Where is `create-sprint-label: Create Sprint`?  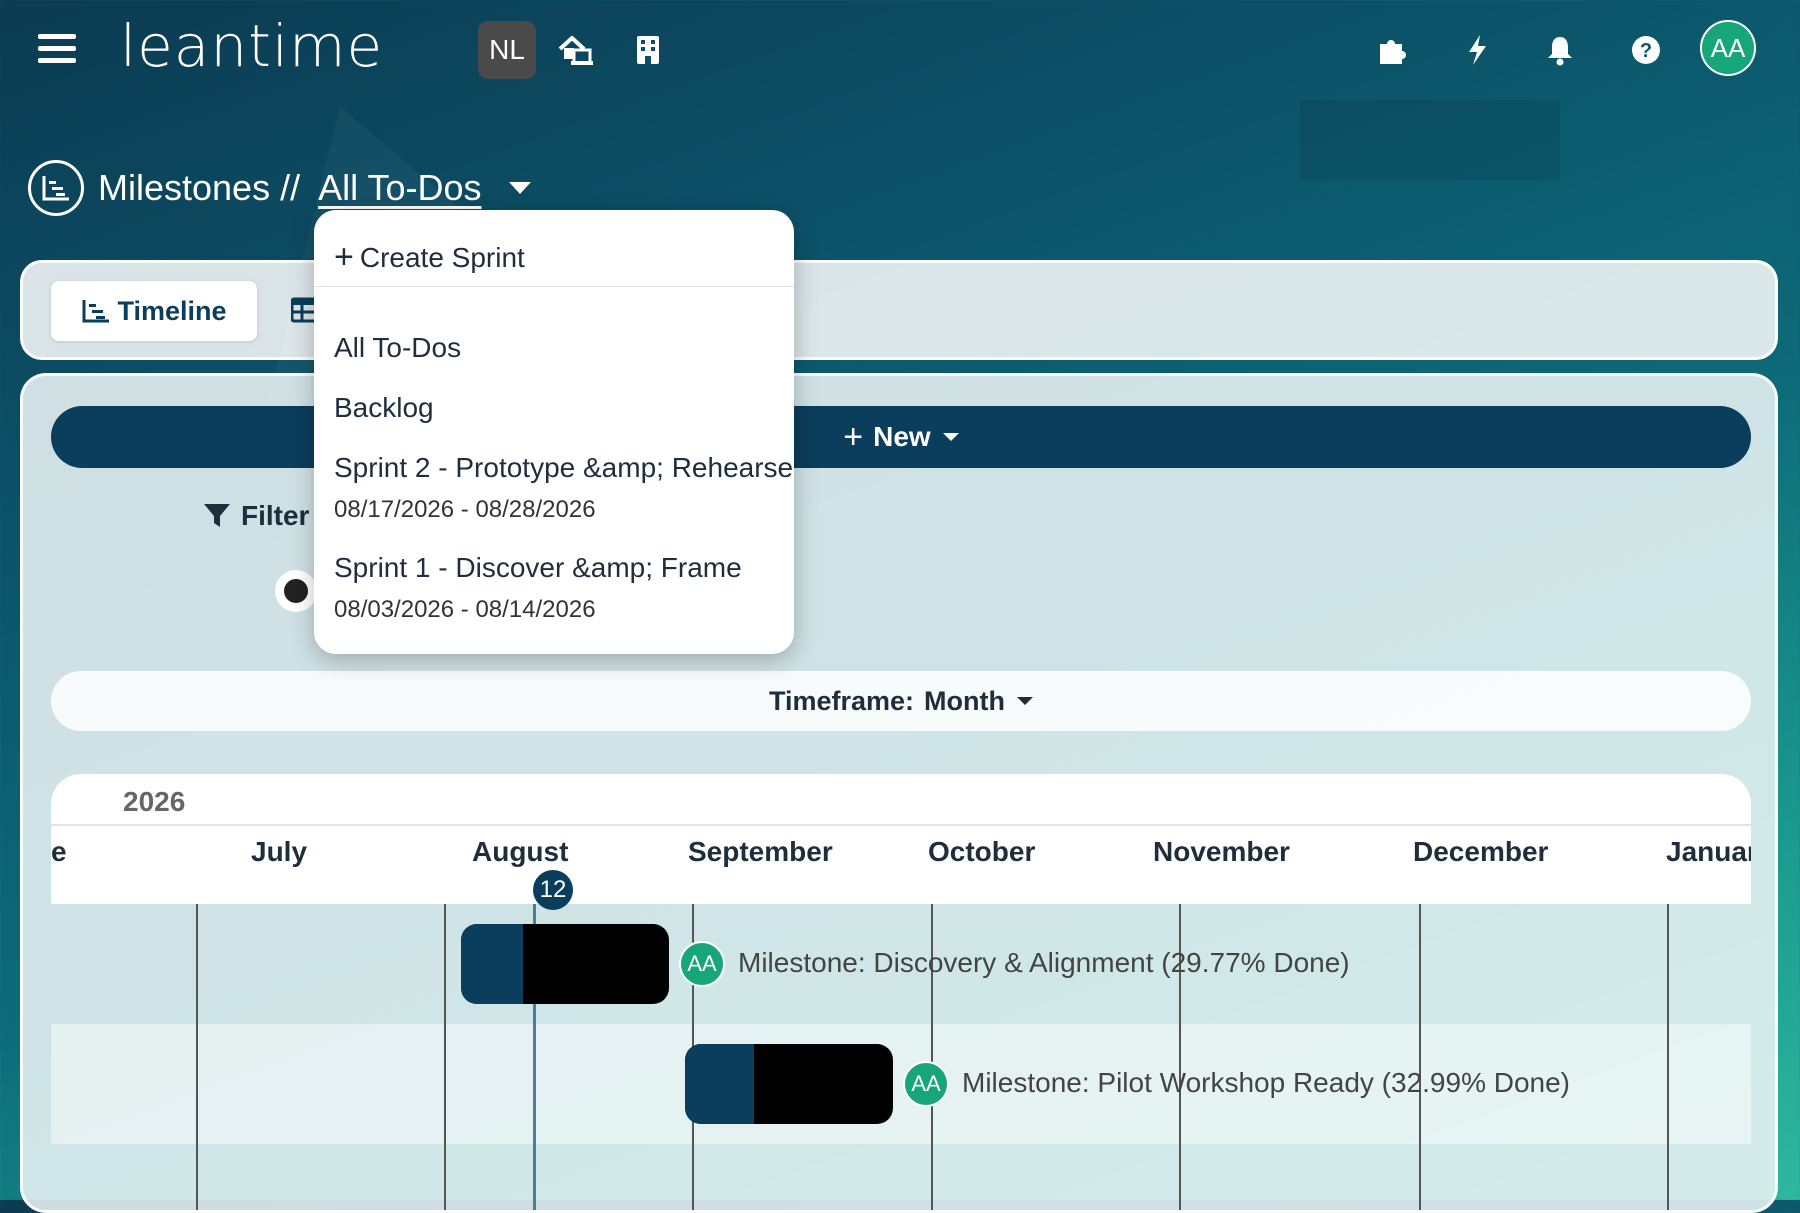
create-sprint-label: Create Sprint is located at coordinates (442, 257).